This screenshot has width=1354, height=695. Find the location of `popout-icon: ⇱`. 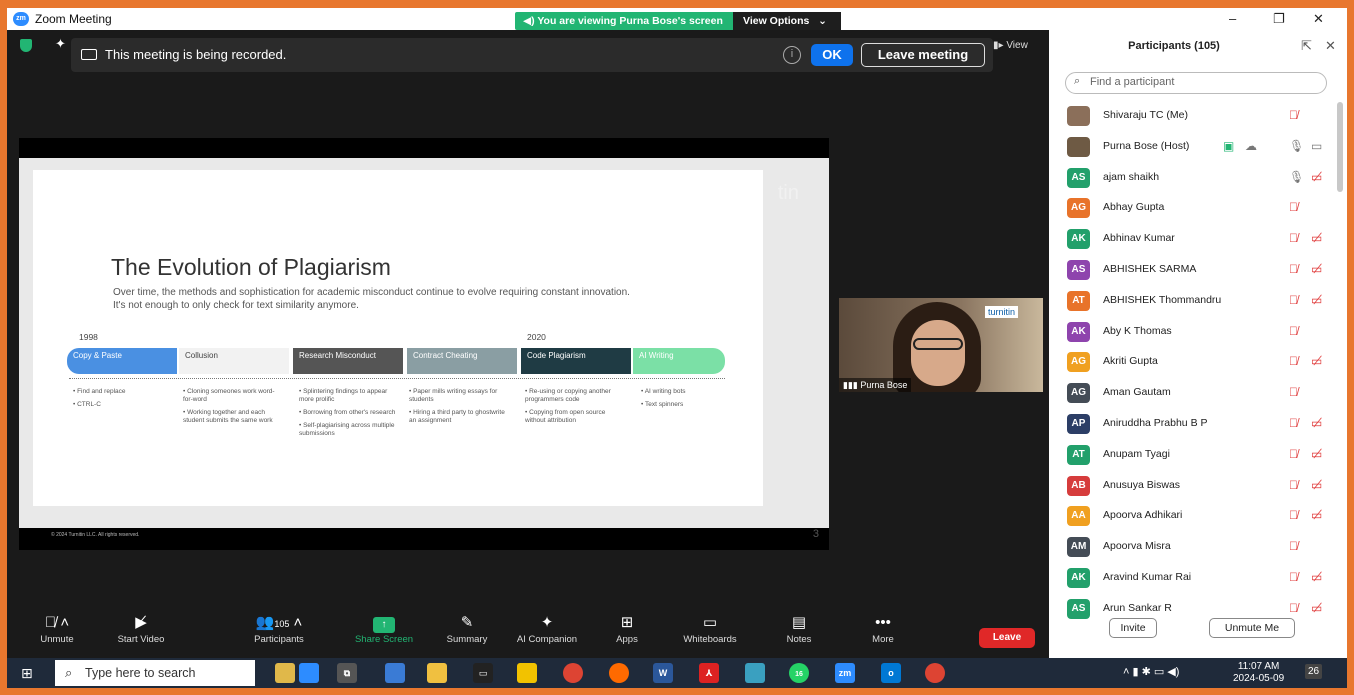

popout-icon: ⇱ is located at coordinates (1306, 46).